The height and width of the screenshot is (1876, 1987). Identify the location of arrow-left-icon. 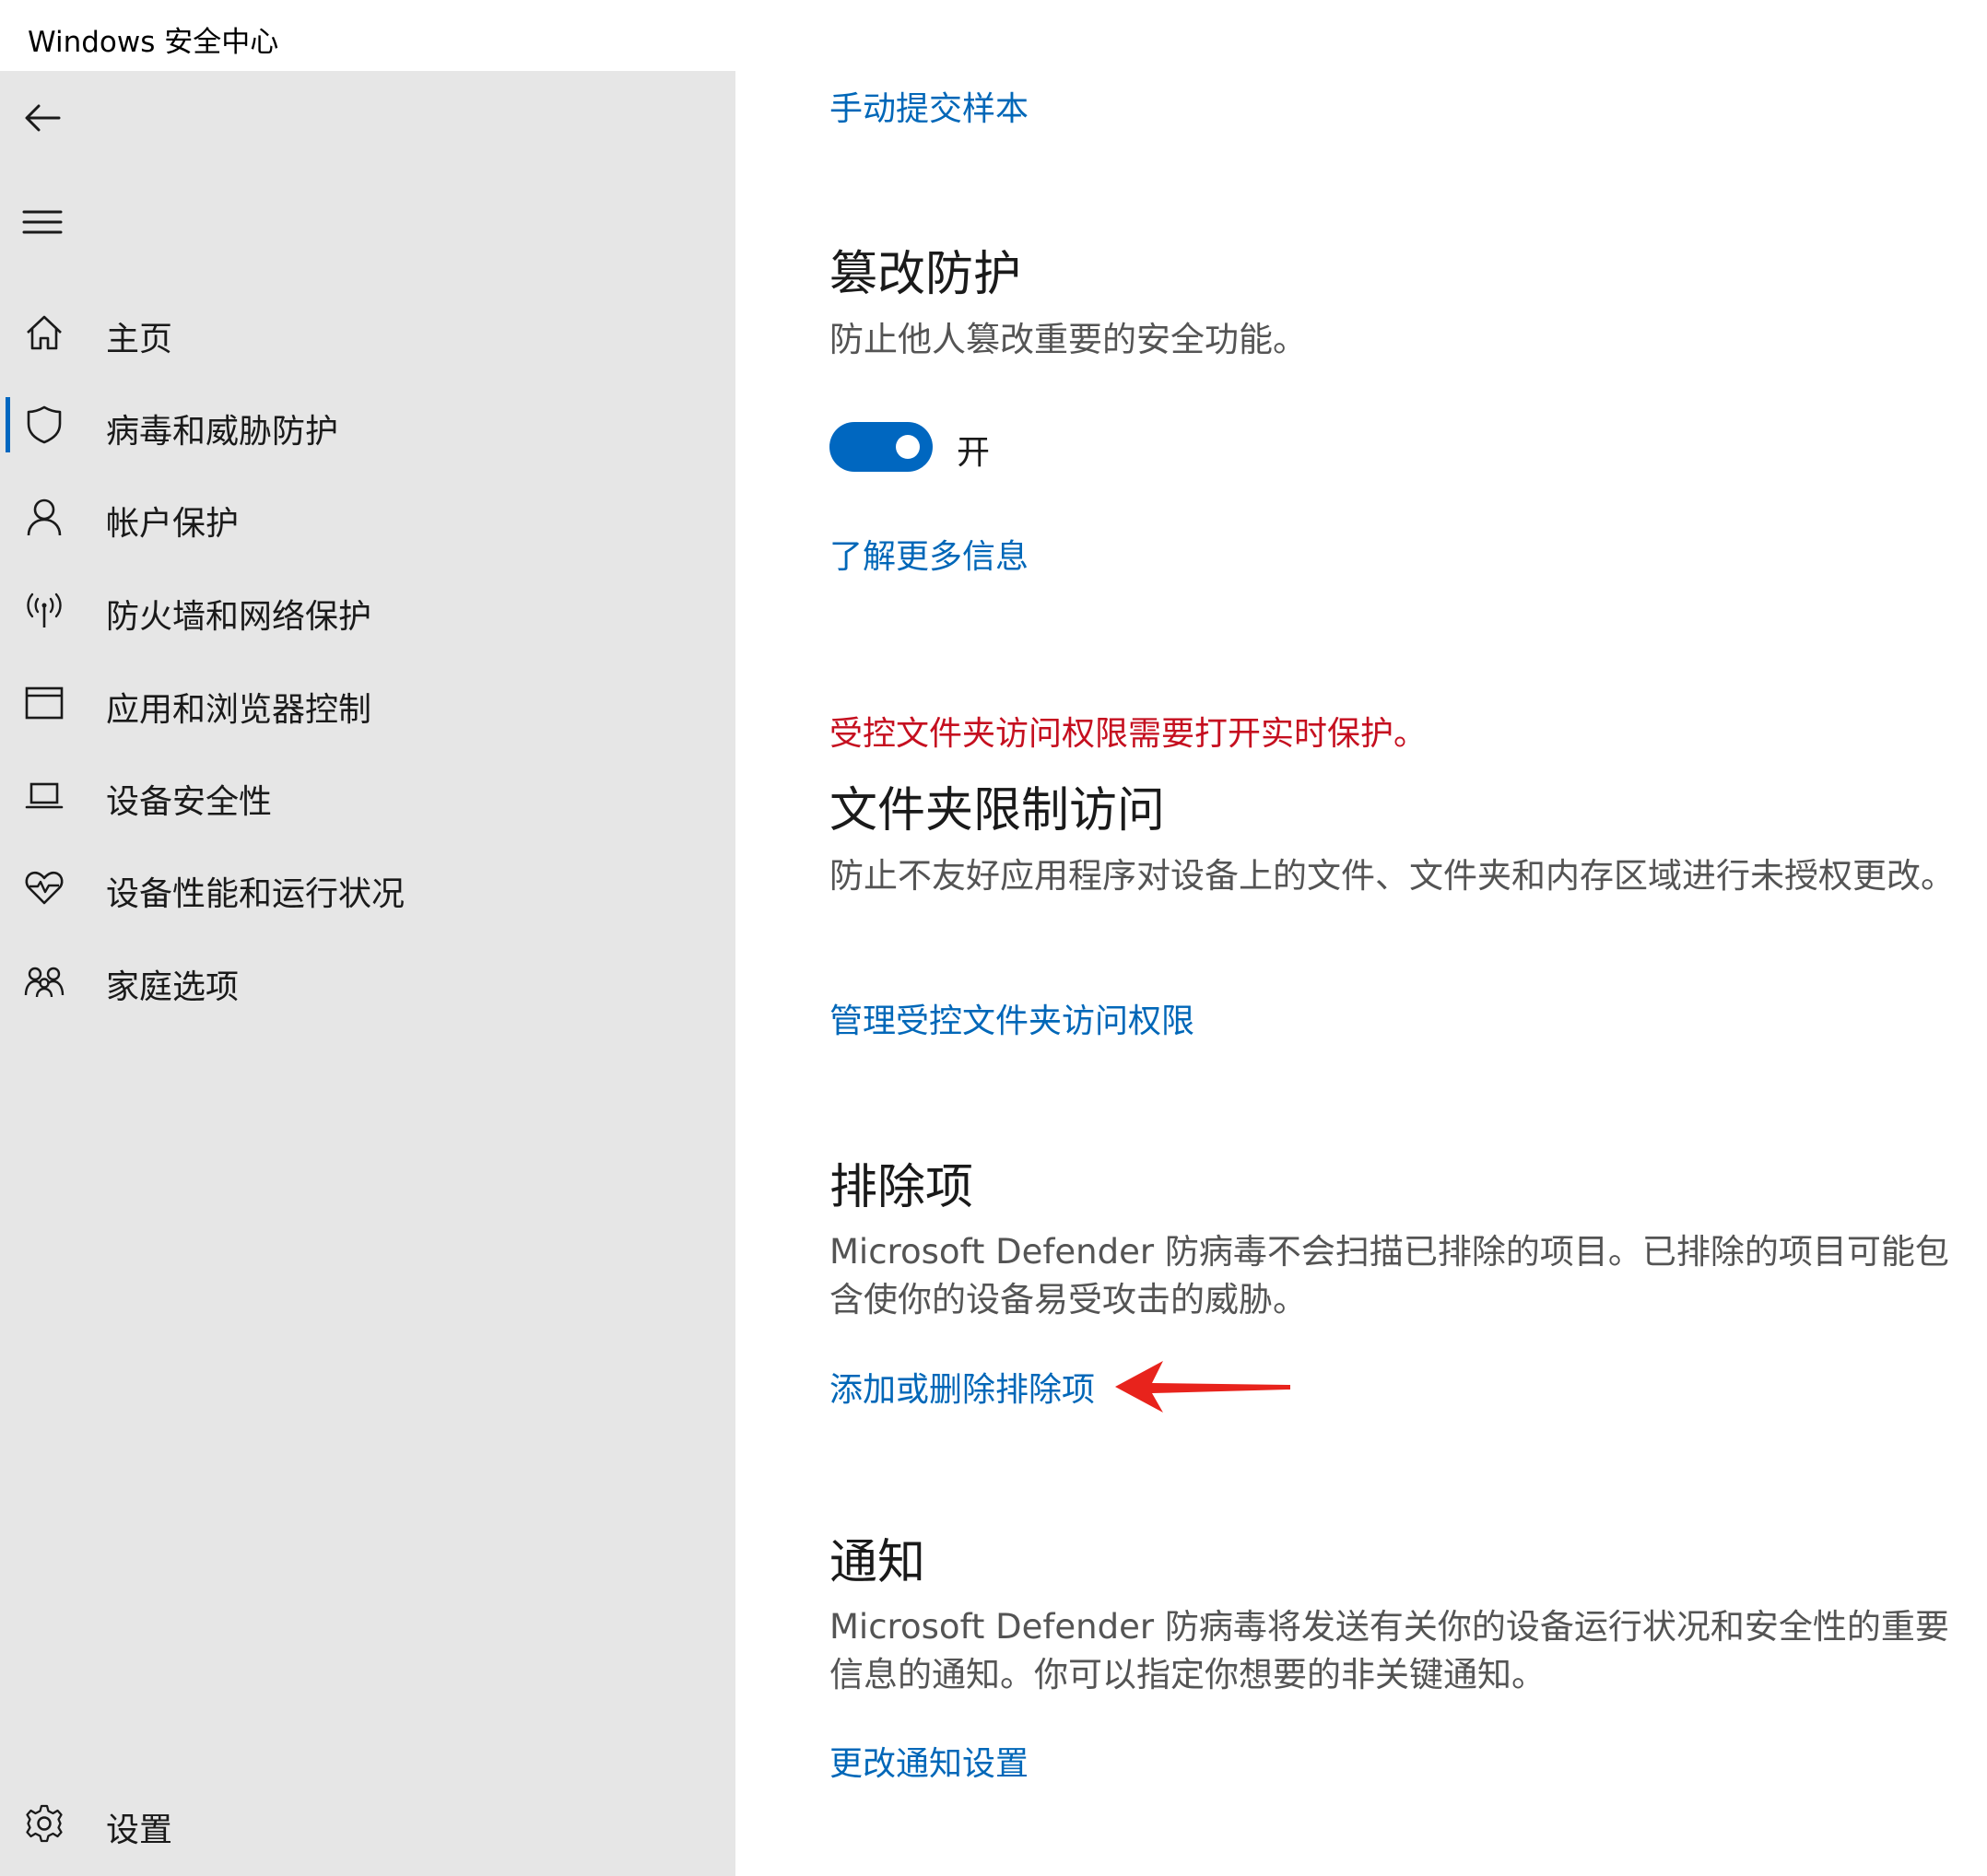
(43, 118).